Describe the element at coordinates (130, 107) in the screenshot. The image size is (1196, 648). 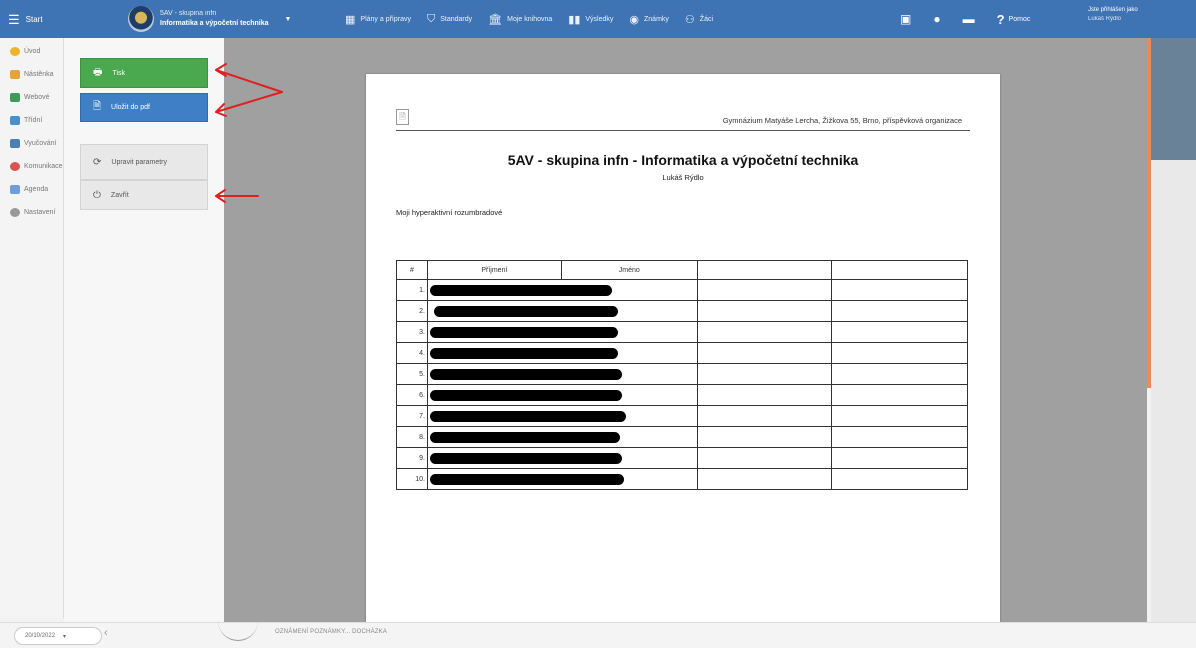
I see `save-pdf-label: Uložit do pdf` at that location.